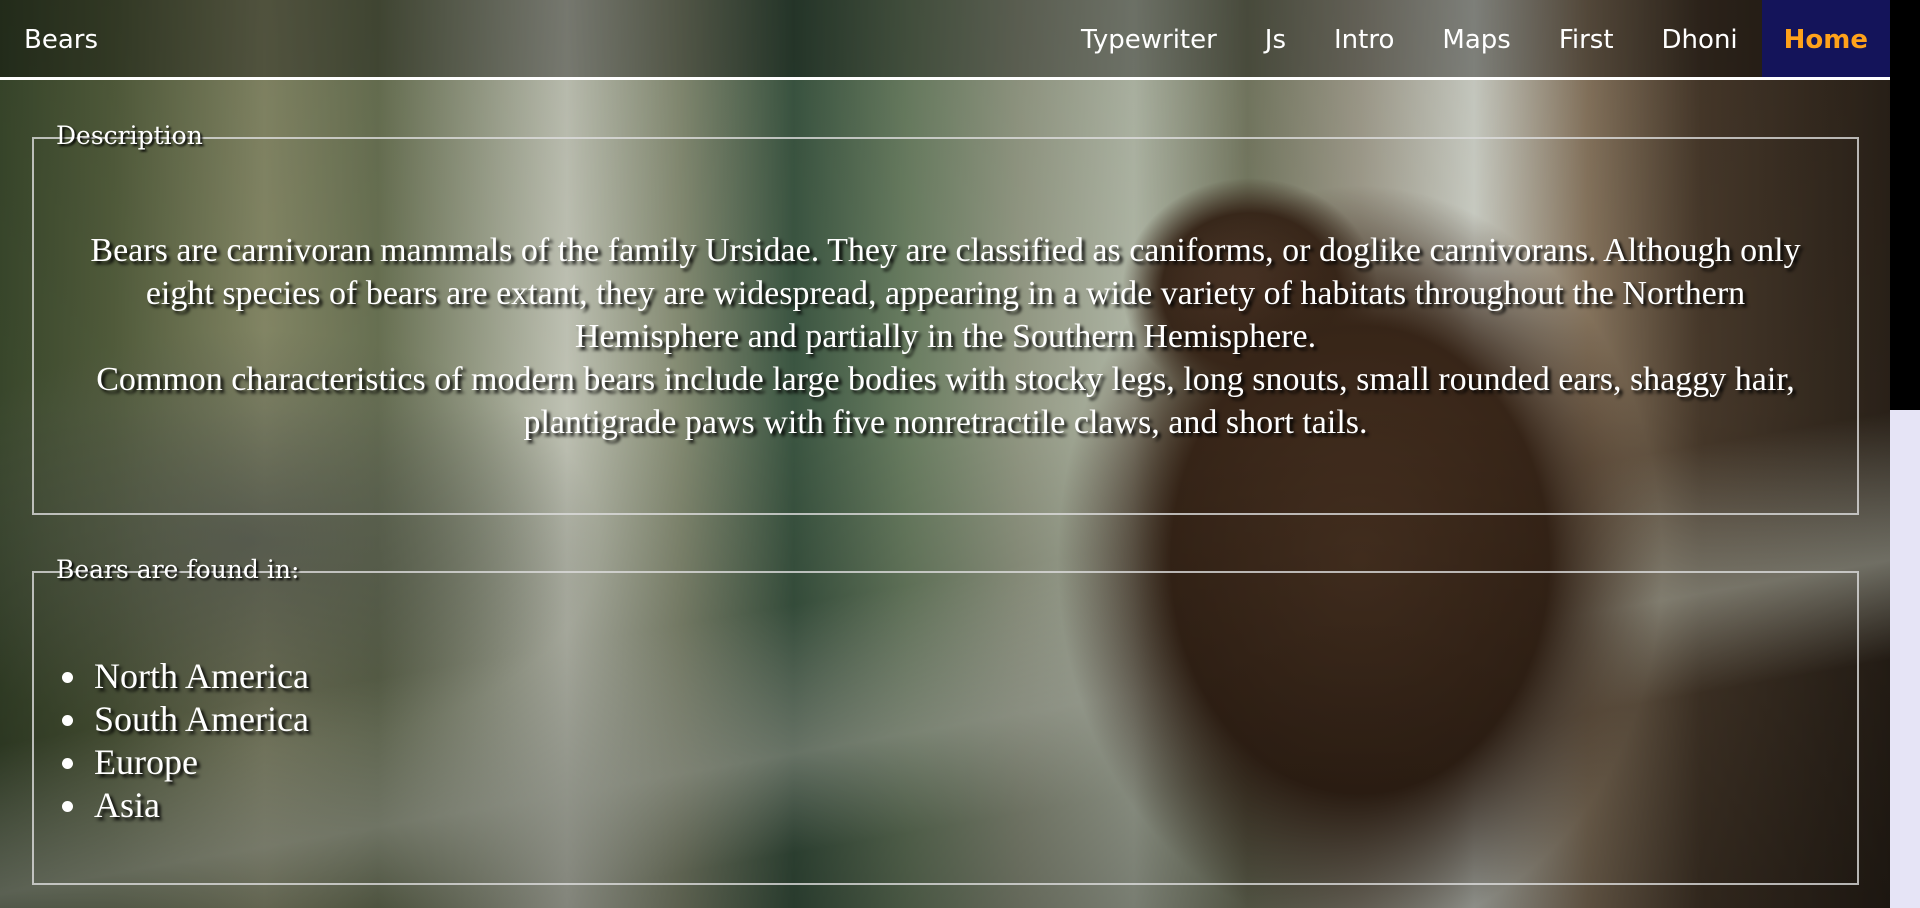 The width and height of the screenshot is (1920, 908). I want to click on regions-legend: Bears are found in:, so click(178, 569).